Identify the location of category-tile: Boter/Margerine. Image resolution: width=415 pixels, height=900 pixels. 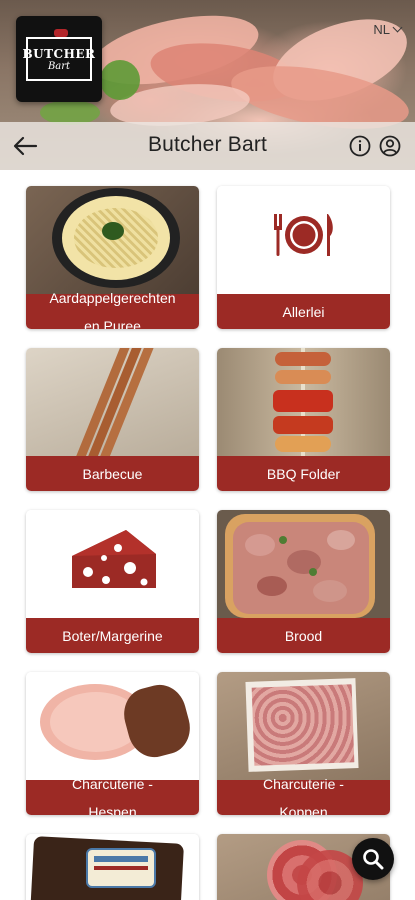
(112, 581).